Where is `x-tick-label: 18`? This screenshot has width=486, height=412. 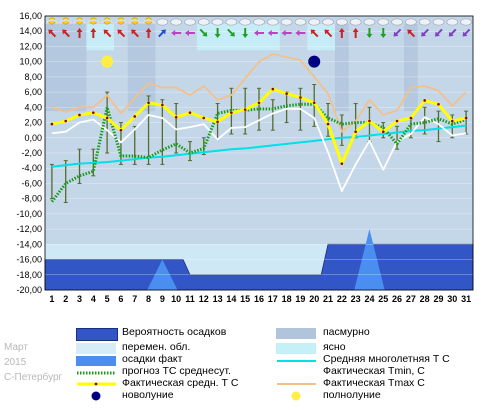 x-tick-label: 18 is located at coordinates (287, 299).